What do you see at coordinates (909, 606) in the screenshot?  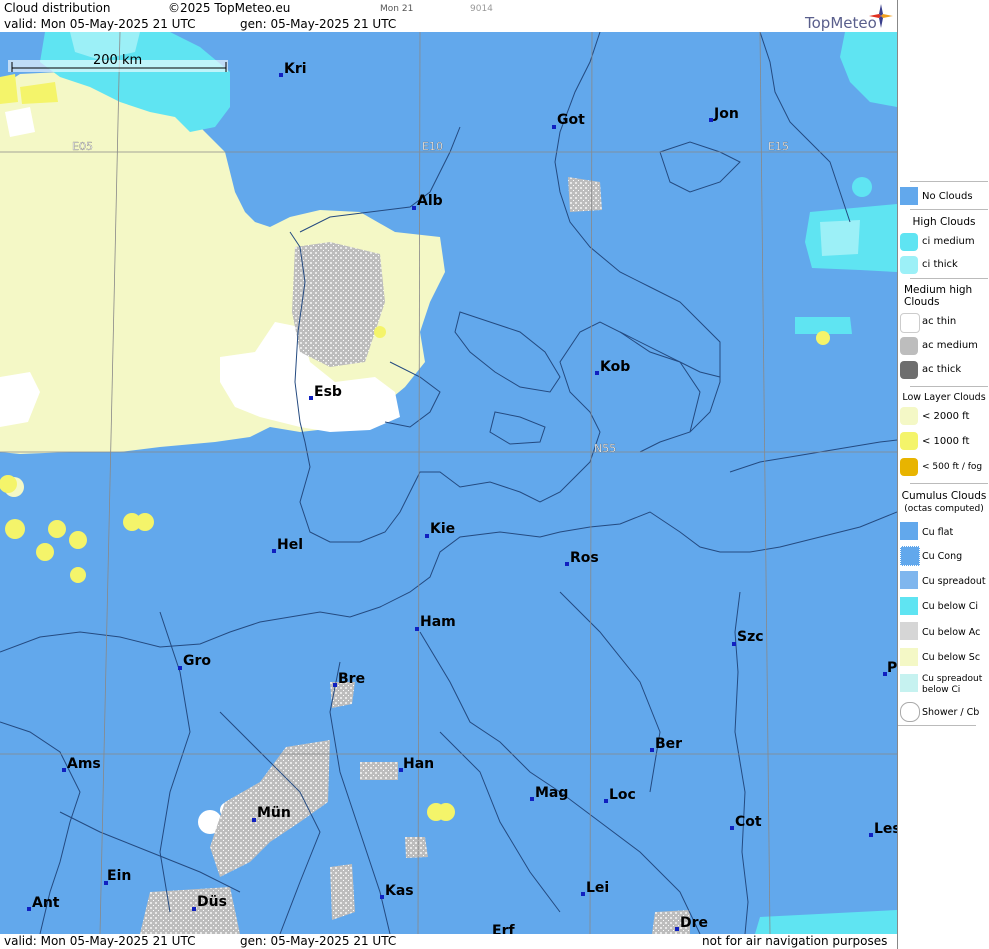 I see `cu-below-ci-swatch` at bounding box center [909, 606].